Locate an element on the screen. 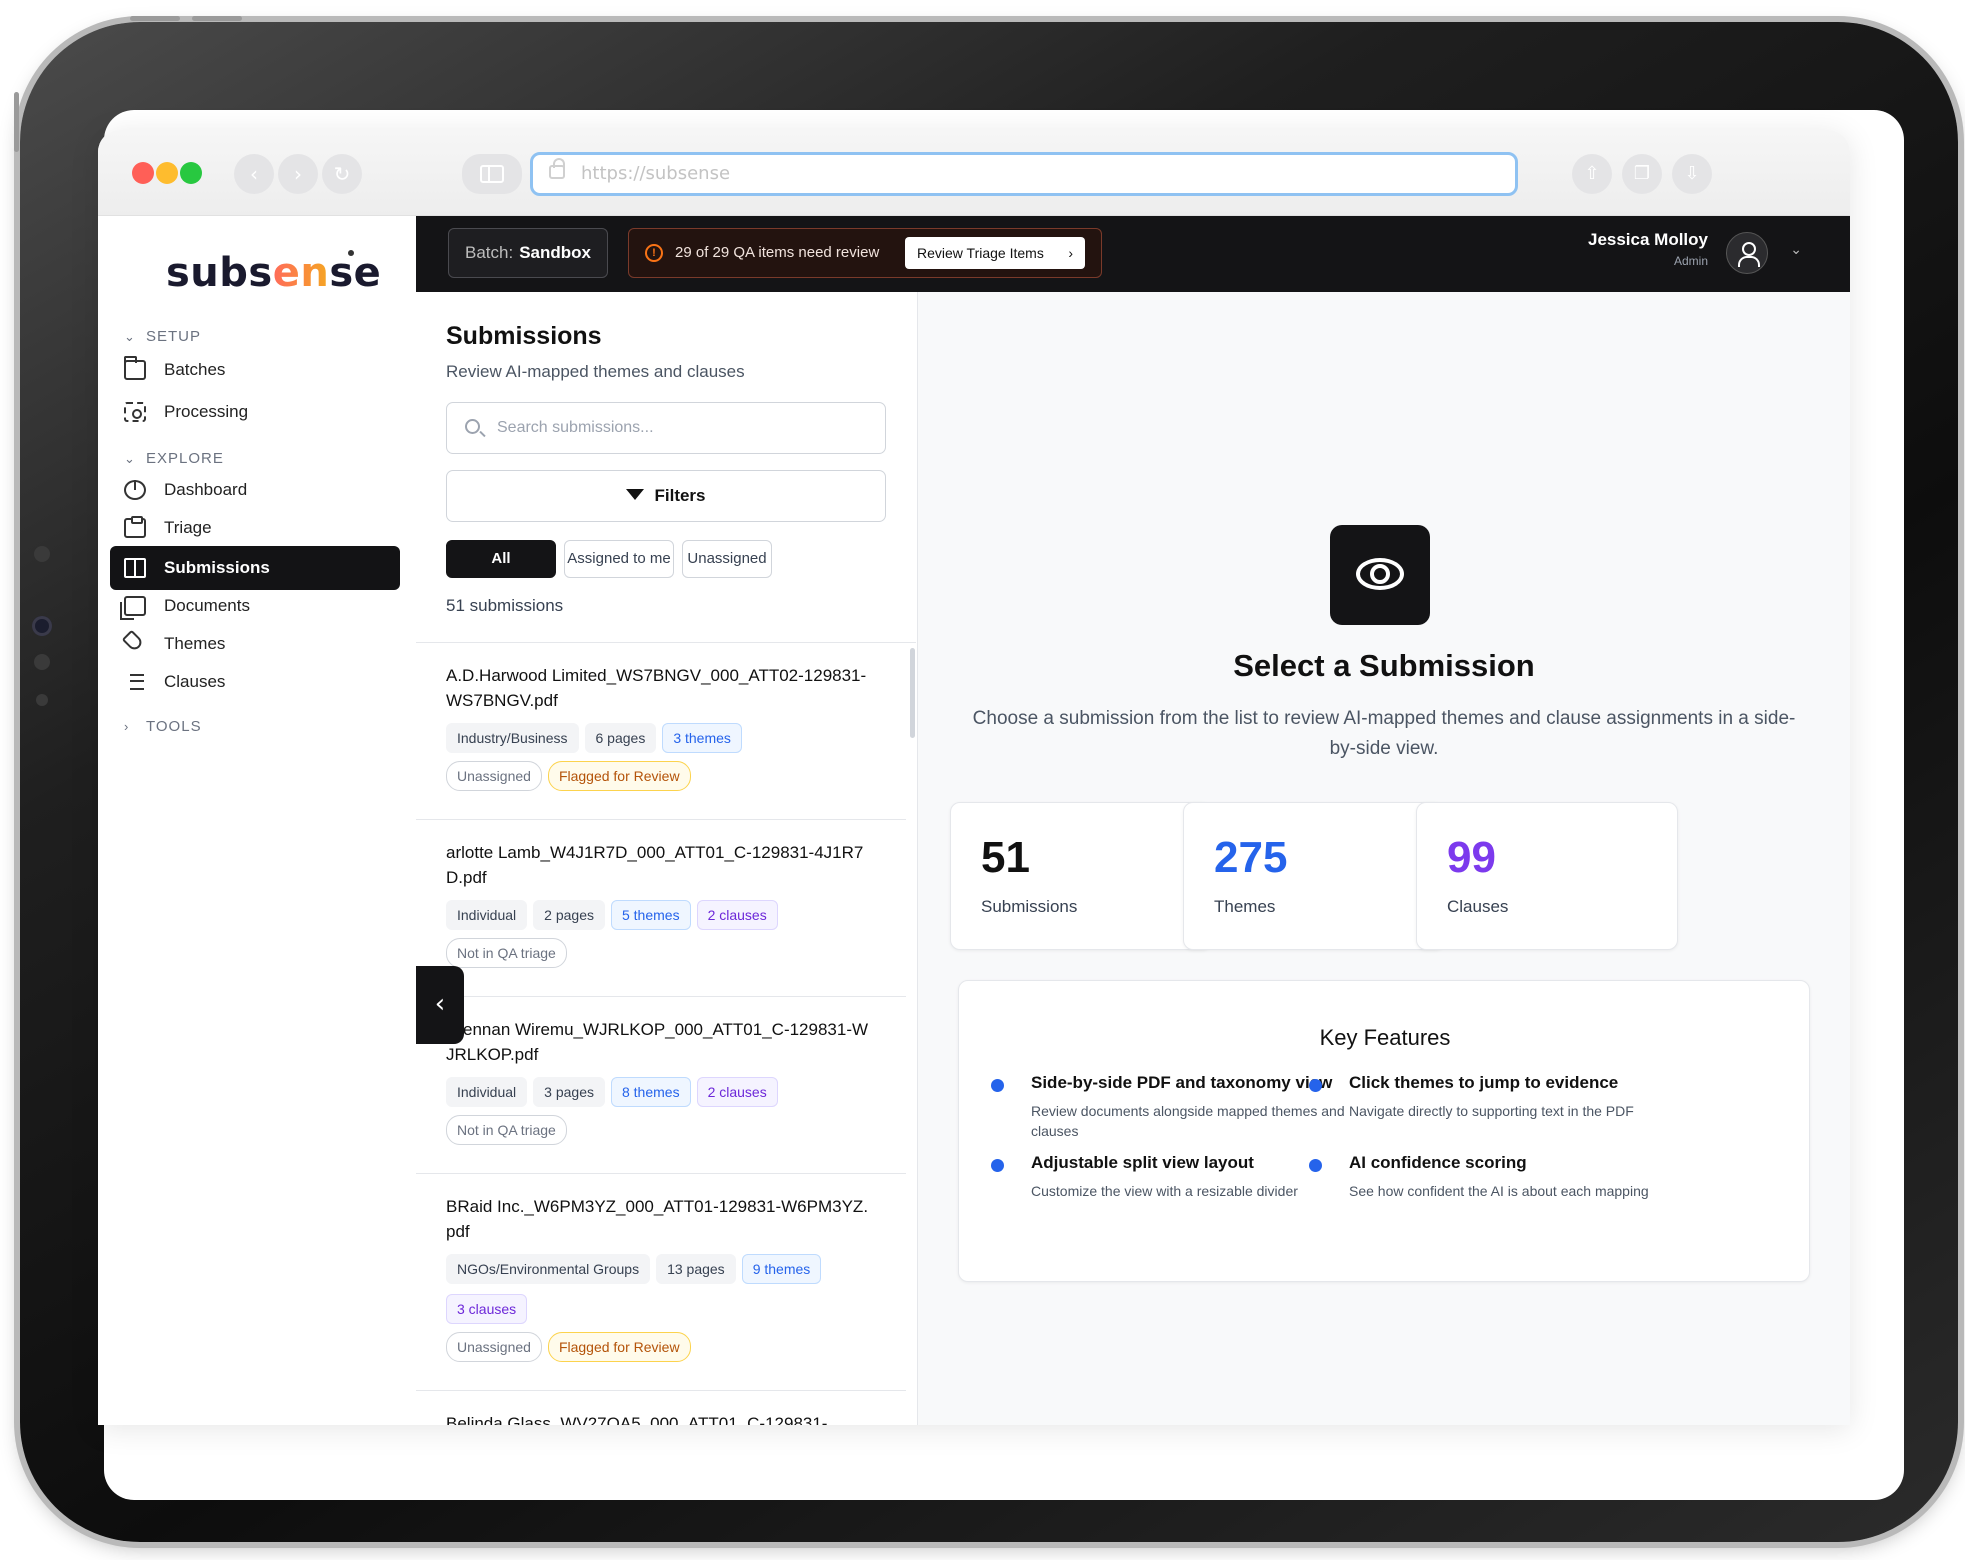  section-header-tools: › TOOLS is located at coordinates (163, 726).